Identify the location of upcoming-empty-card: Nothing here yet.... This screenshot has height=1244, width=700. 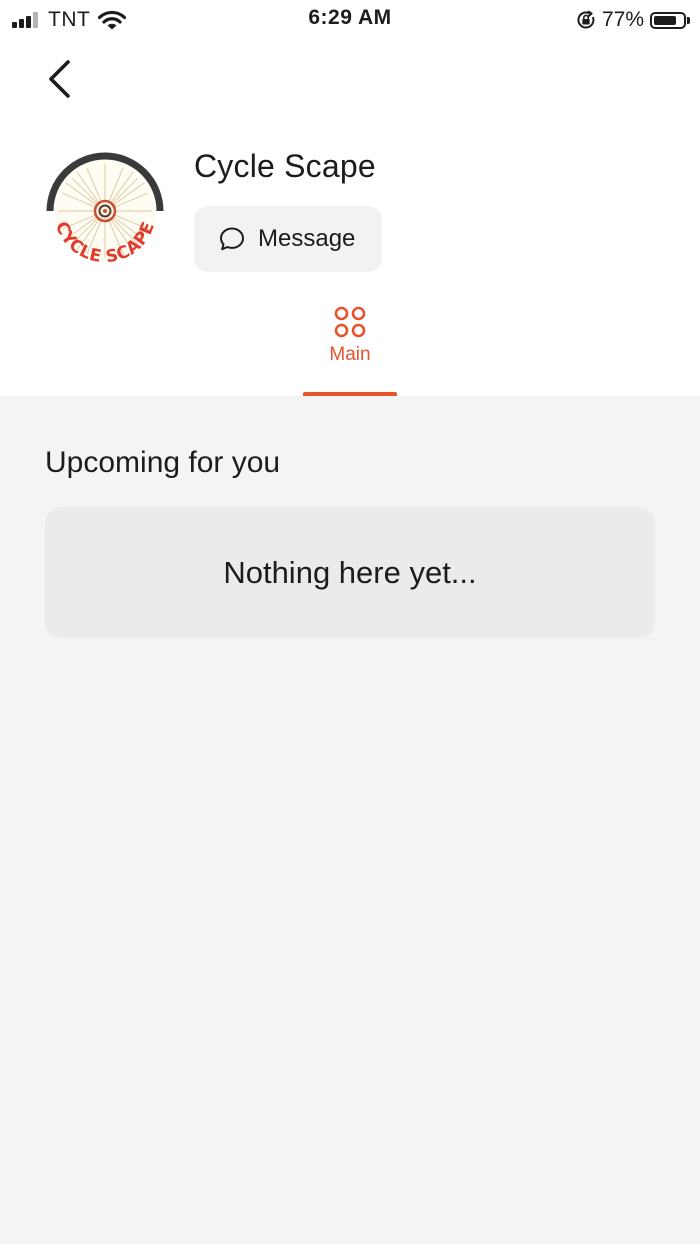
(350, 572).